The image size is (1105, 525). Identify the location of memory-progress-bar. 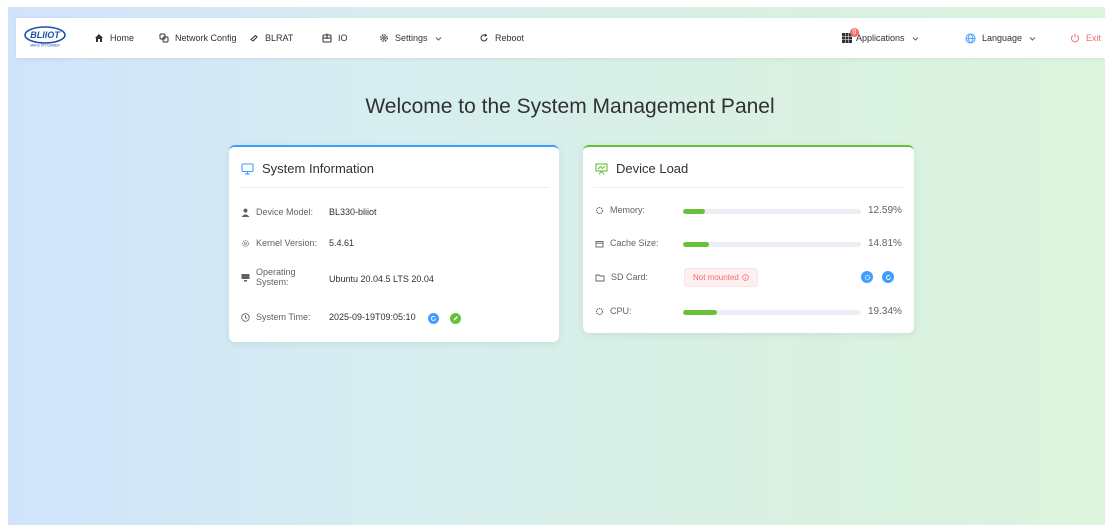
(772, 211).